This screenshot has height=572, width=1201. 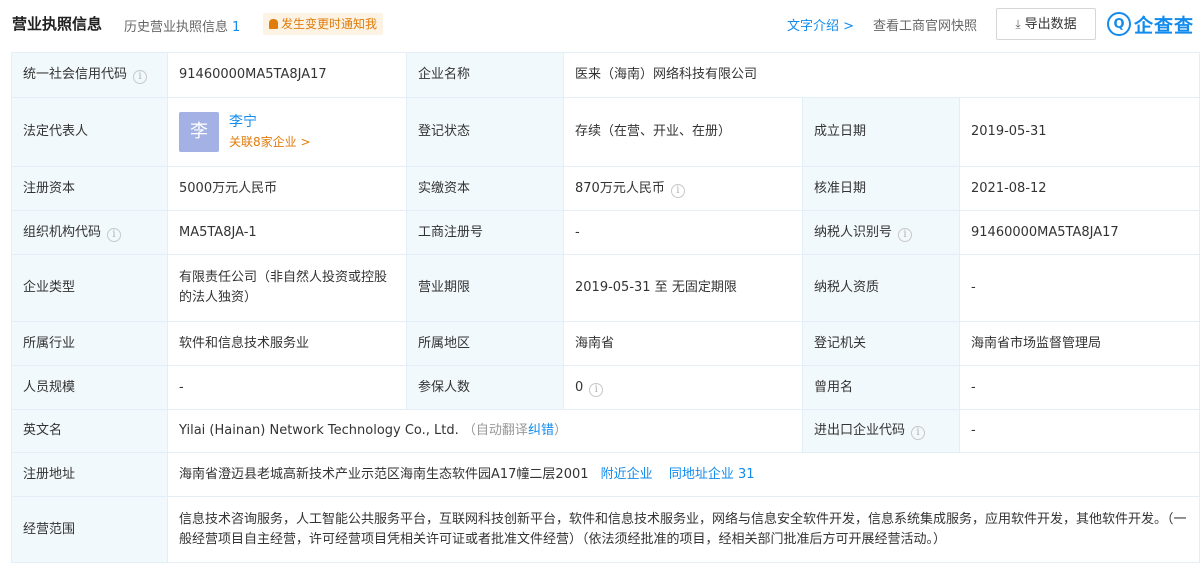 What do you see at coordinates (1018, 24) in the screenshot?
I see `download-icon: ⤓` at bounding box center [1018, 24].